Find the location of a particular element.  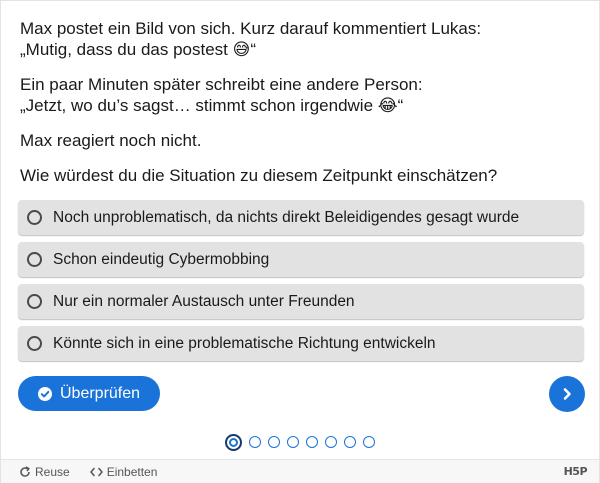

reuse-button: Reuse is located at coordinates (44, 472).